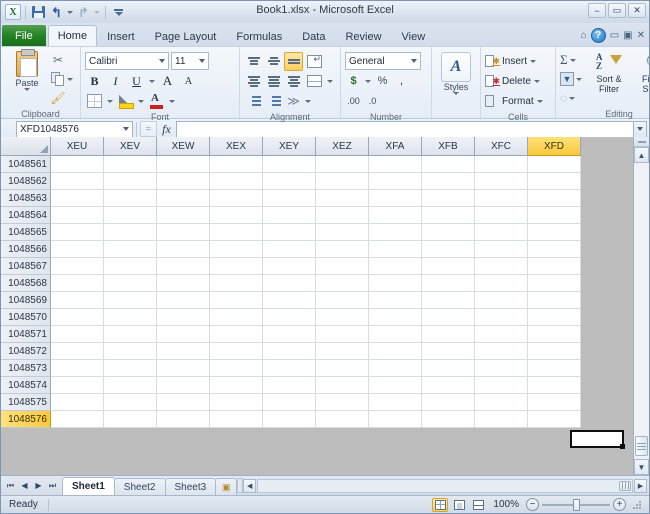 Image resolution: width=650 pixels, height=514 pixels. I want to click on cell-XFD1048576, so click(554, 164).